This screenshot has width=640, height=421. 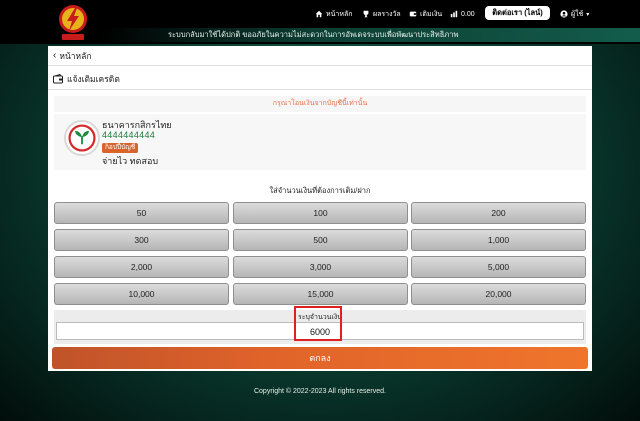 I want to click on amount-button: 100, so click(x=320, y=213).